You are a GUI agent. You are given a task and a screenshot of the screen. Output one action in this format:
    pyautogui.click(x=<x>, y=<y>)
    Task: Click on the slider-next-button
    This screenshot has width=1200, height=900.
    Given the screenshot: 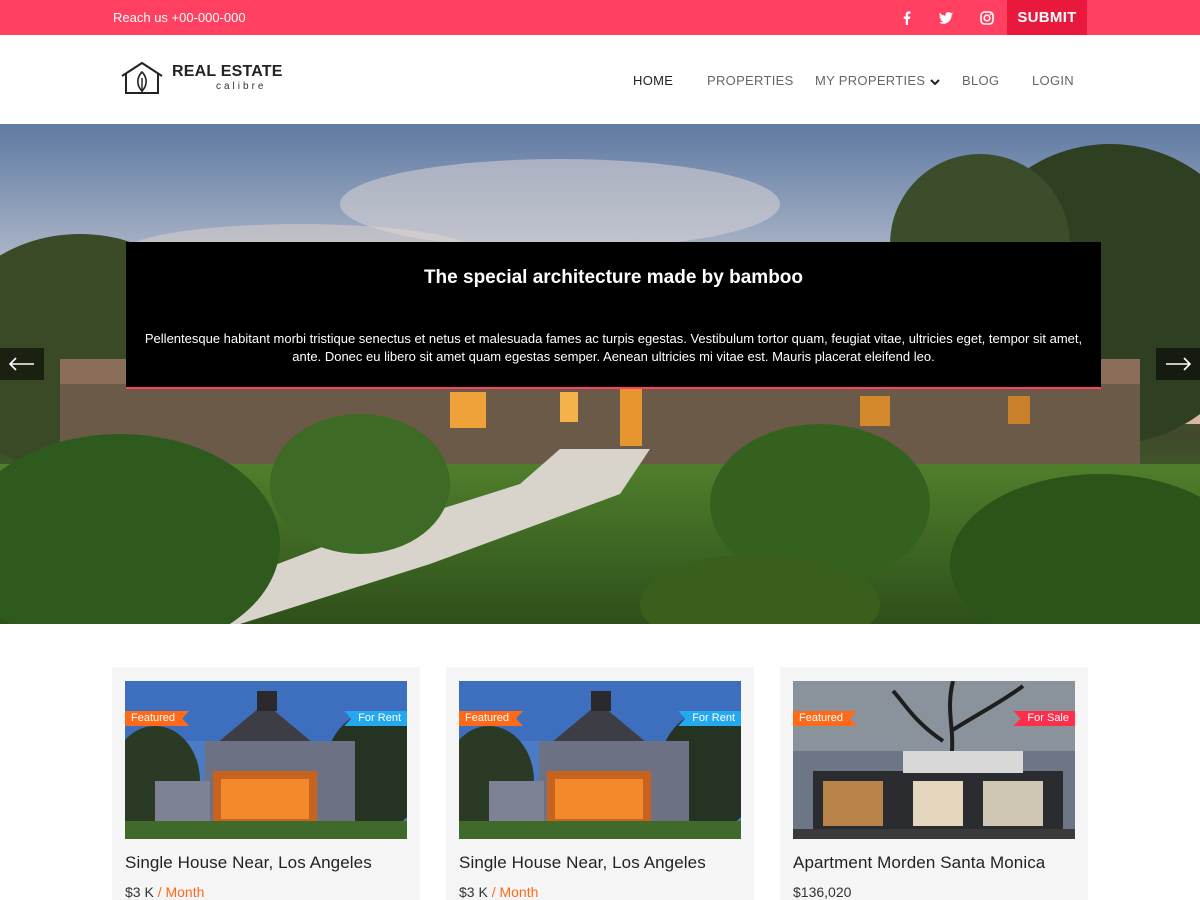 What is the action you would take?
    pyautogui.click(x=1178, y=364)
    